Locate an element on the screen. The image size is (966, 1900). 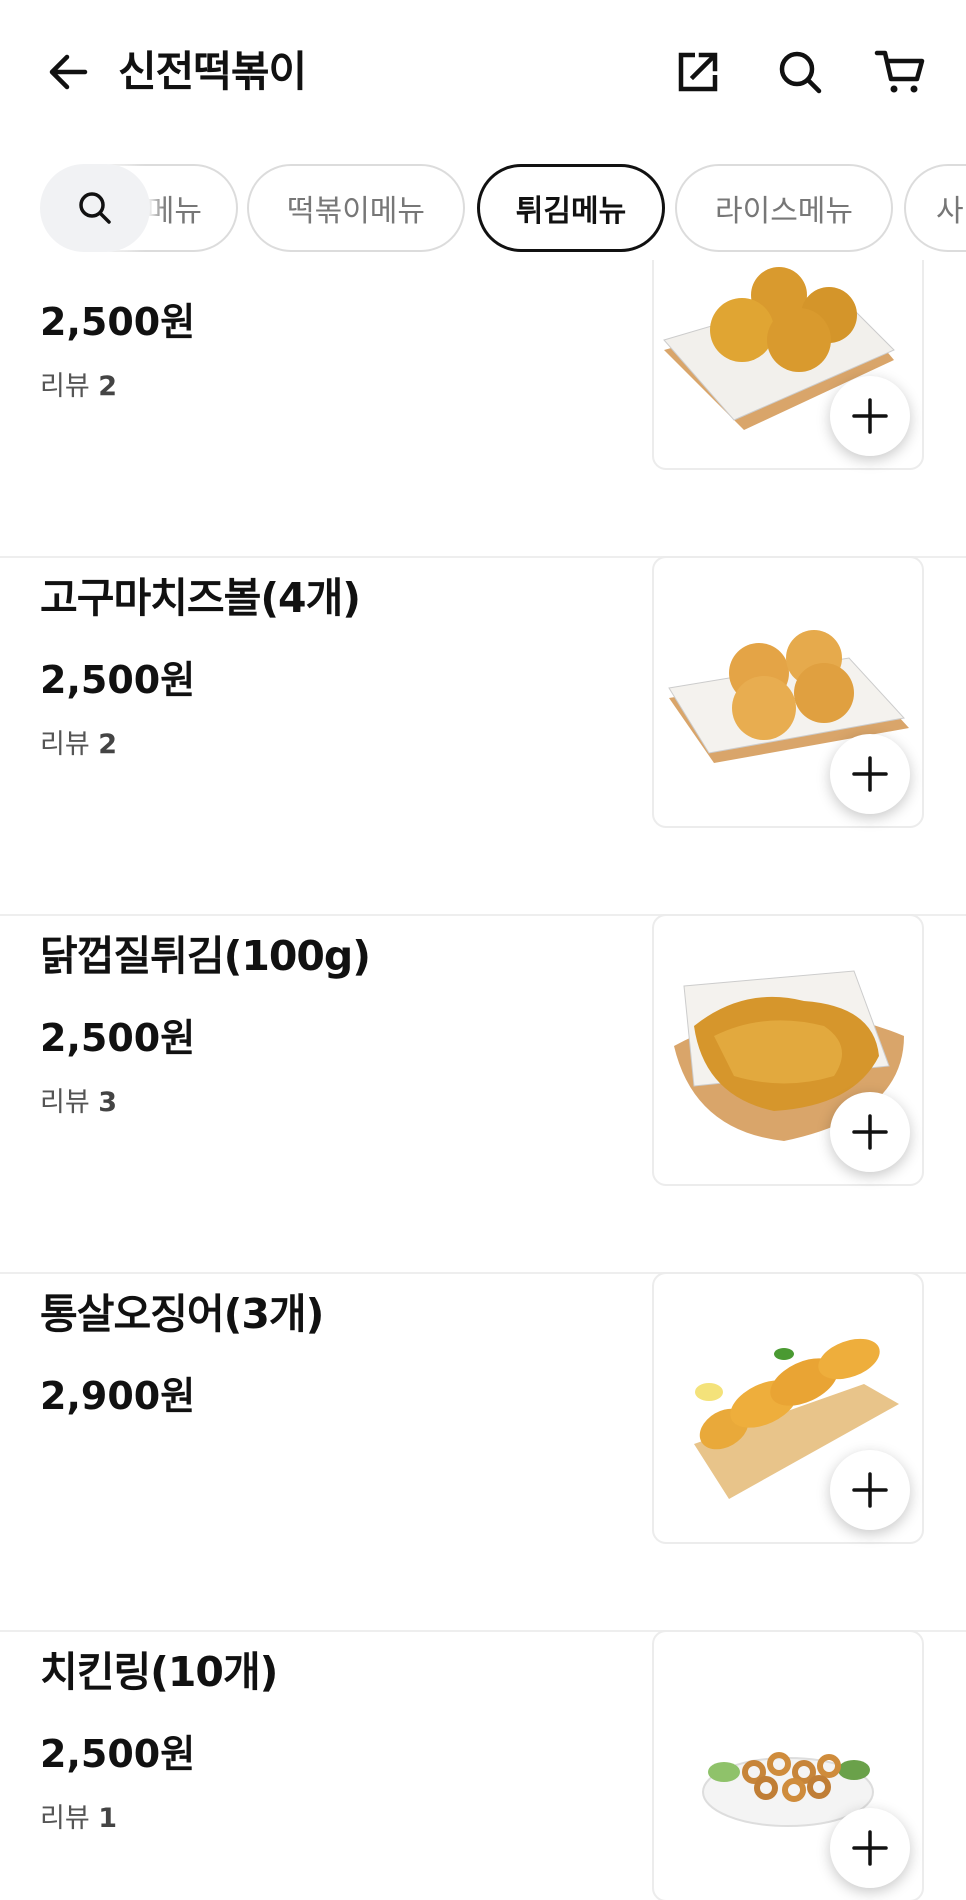
cart-button is located at coordinates (900, 72).